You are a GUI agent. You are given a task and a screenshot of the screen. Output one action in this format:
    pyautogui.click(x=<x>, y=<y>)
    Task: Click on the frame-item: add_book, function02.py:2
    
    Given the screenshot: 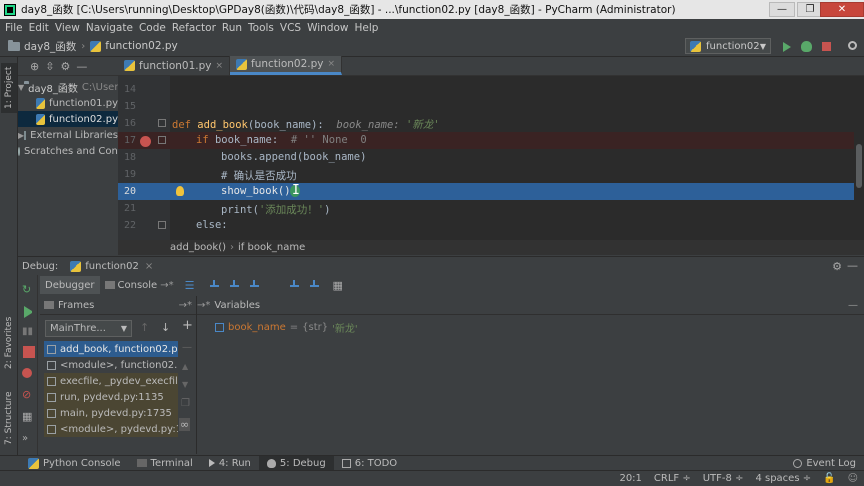 What is the action you would take?
    pyautogui.click(x=111, y=349)
    